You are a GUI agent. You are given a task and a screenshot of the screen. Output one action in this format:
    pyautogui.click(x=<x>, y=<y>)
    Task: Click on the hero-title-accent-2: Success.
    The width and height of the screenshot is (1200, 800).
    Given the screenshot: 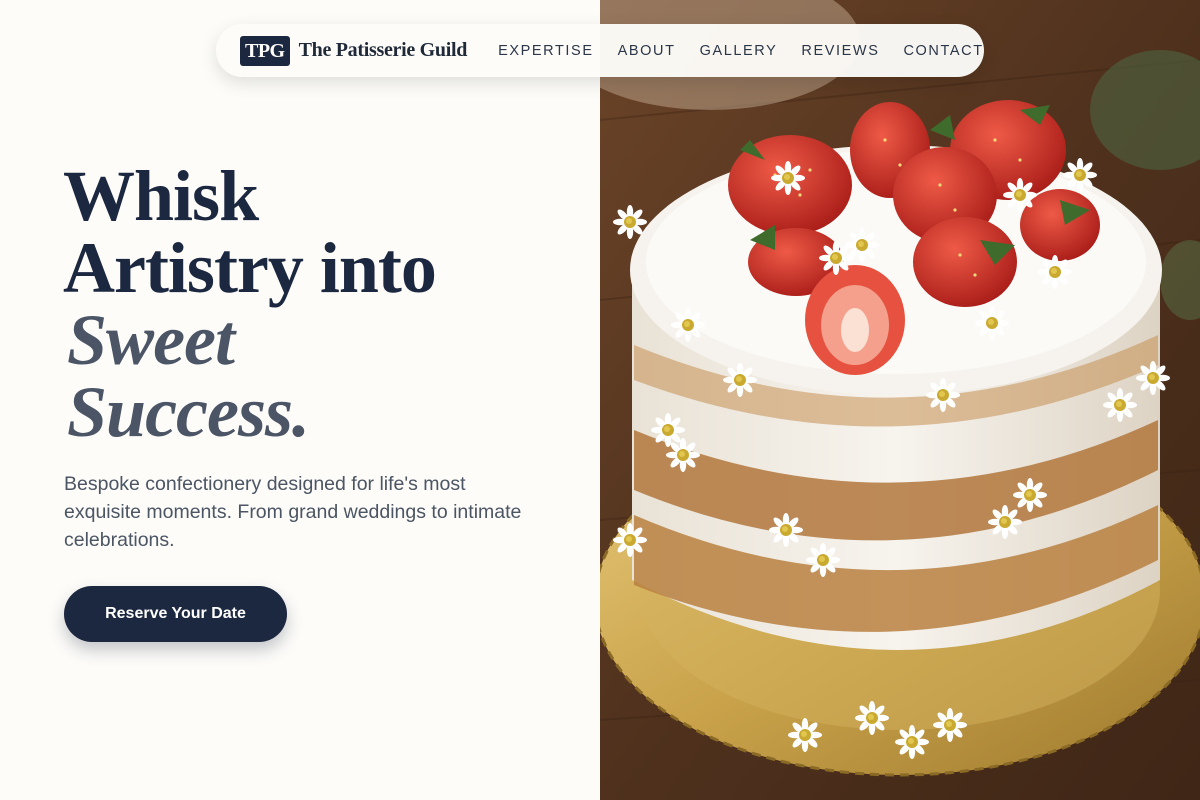 What is the action you would take?
    pyautogui.click(x=188, y=412)
    